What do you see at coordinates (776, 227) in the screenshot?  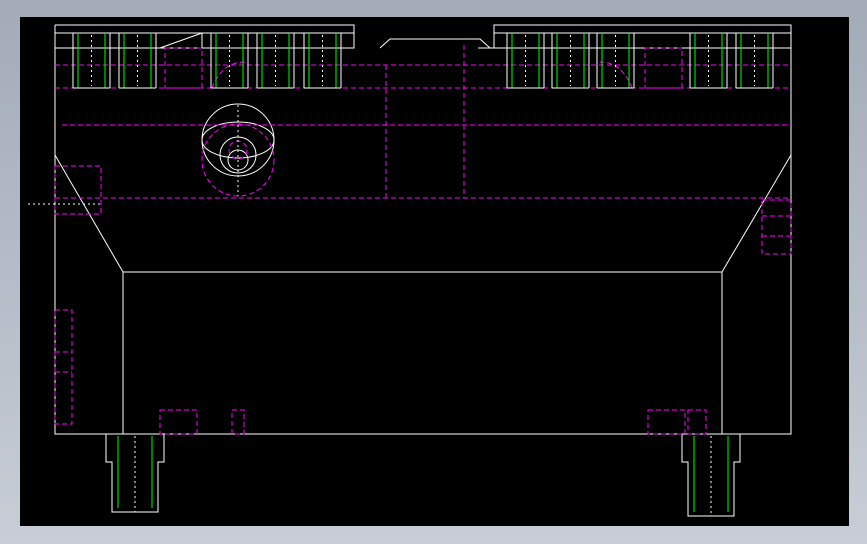 I see `hidden-pocket-right` at bounding box center [776, 227].